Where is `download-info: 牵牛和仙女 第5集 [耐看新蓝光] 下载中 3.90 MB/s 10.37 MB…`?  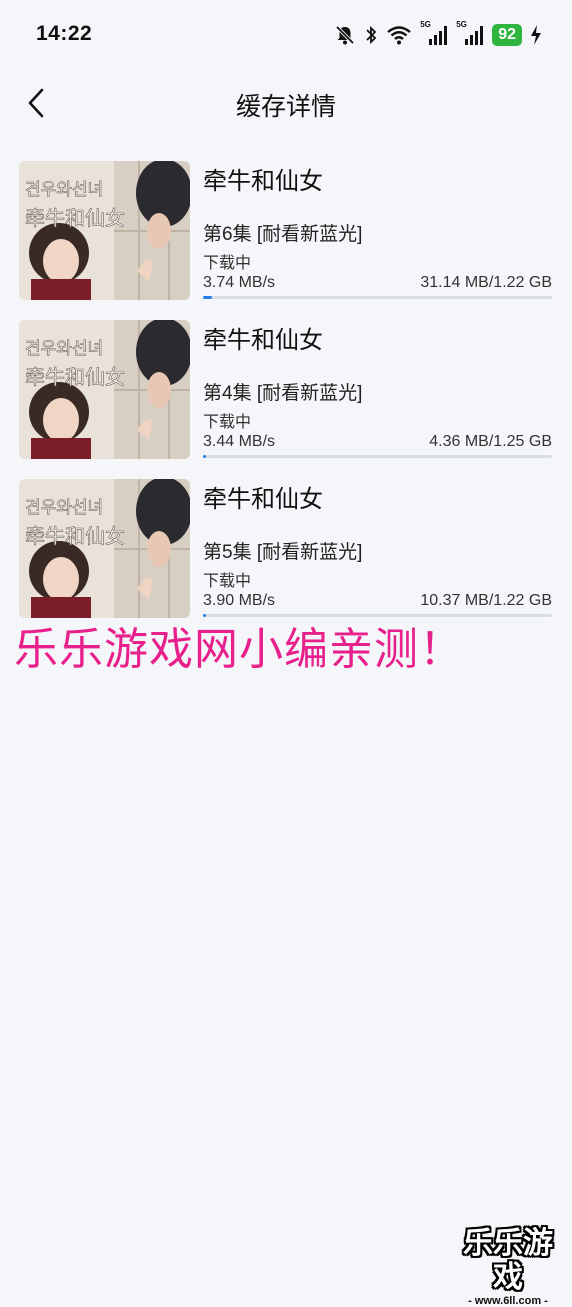 download-info: 牵牛和仙女 第5集 [耐看新蓝光] 下载中 3.90 MB/s 10.37 MB… is located at coordinates (377, 548).